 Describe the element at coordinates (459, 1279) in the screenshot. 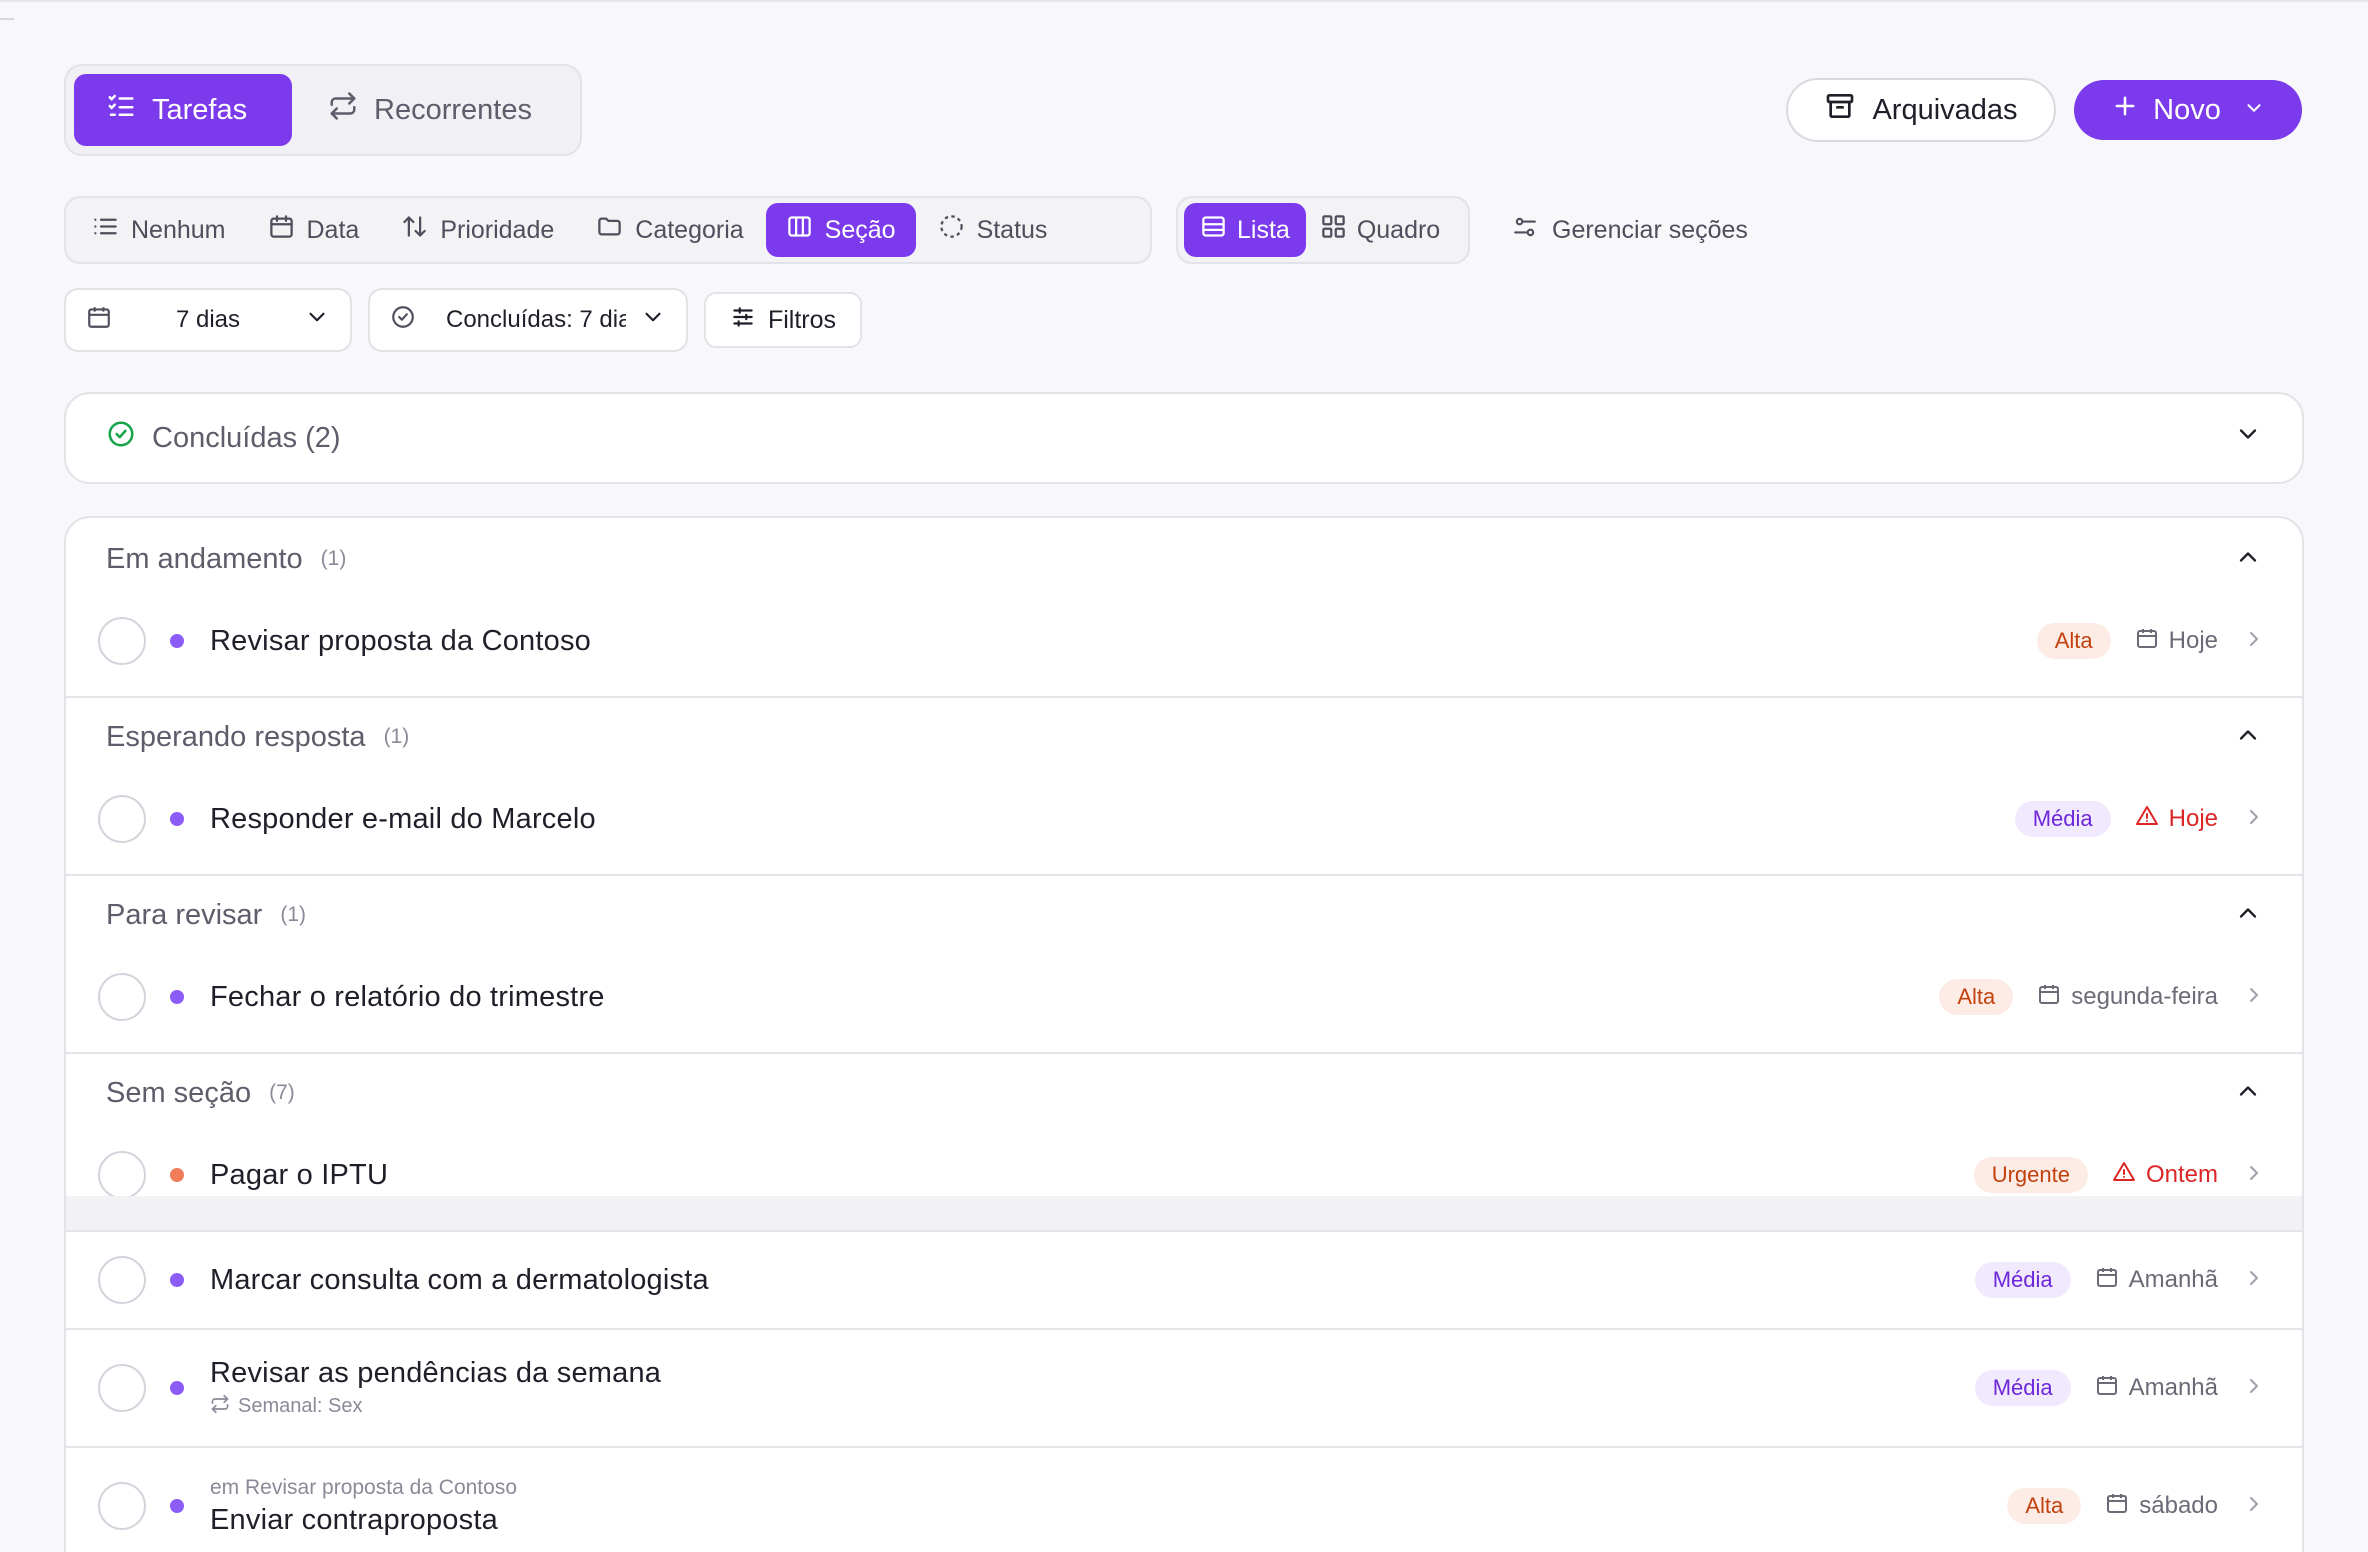

I see `task-title: Marcar consulta com a dermatologista` at that location.